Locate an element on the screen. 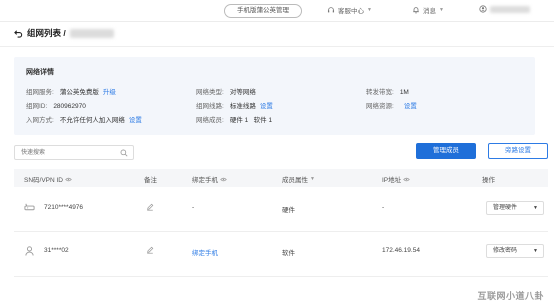 The width and height of the screenshot is (554, 308). sn-value: 31****02 is located at coordinates (56, 250).